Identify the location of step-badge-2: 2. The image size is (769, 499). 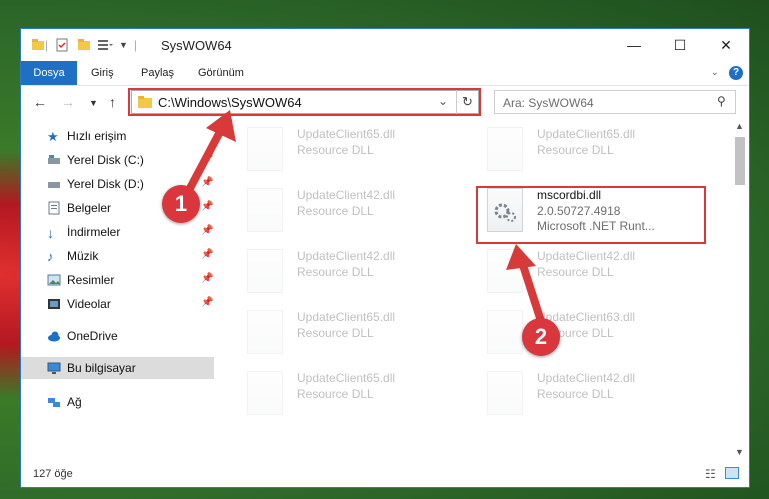
(541, 337).